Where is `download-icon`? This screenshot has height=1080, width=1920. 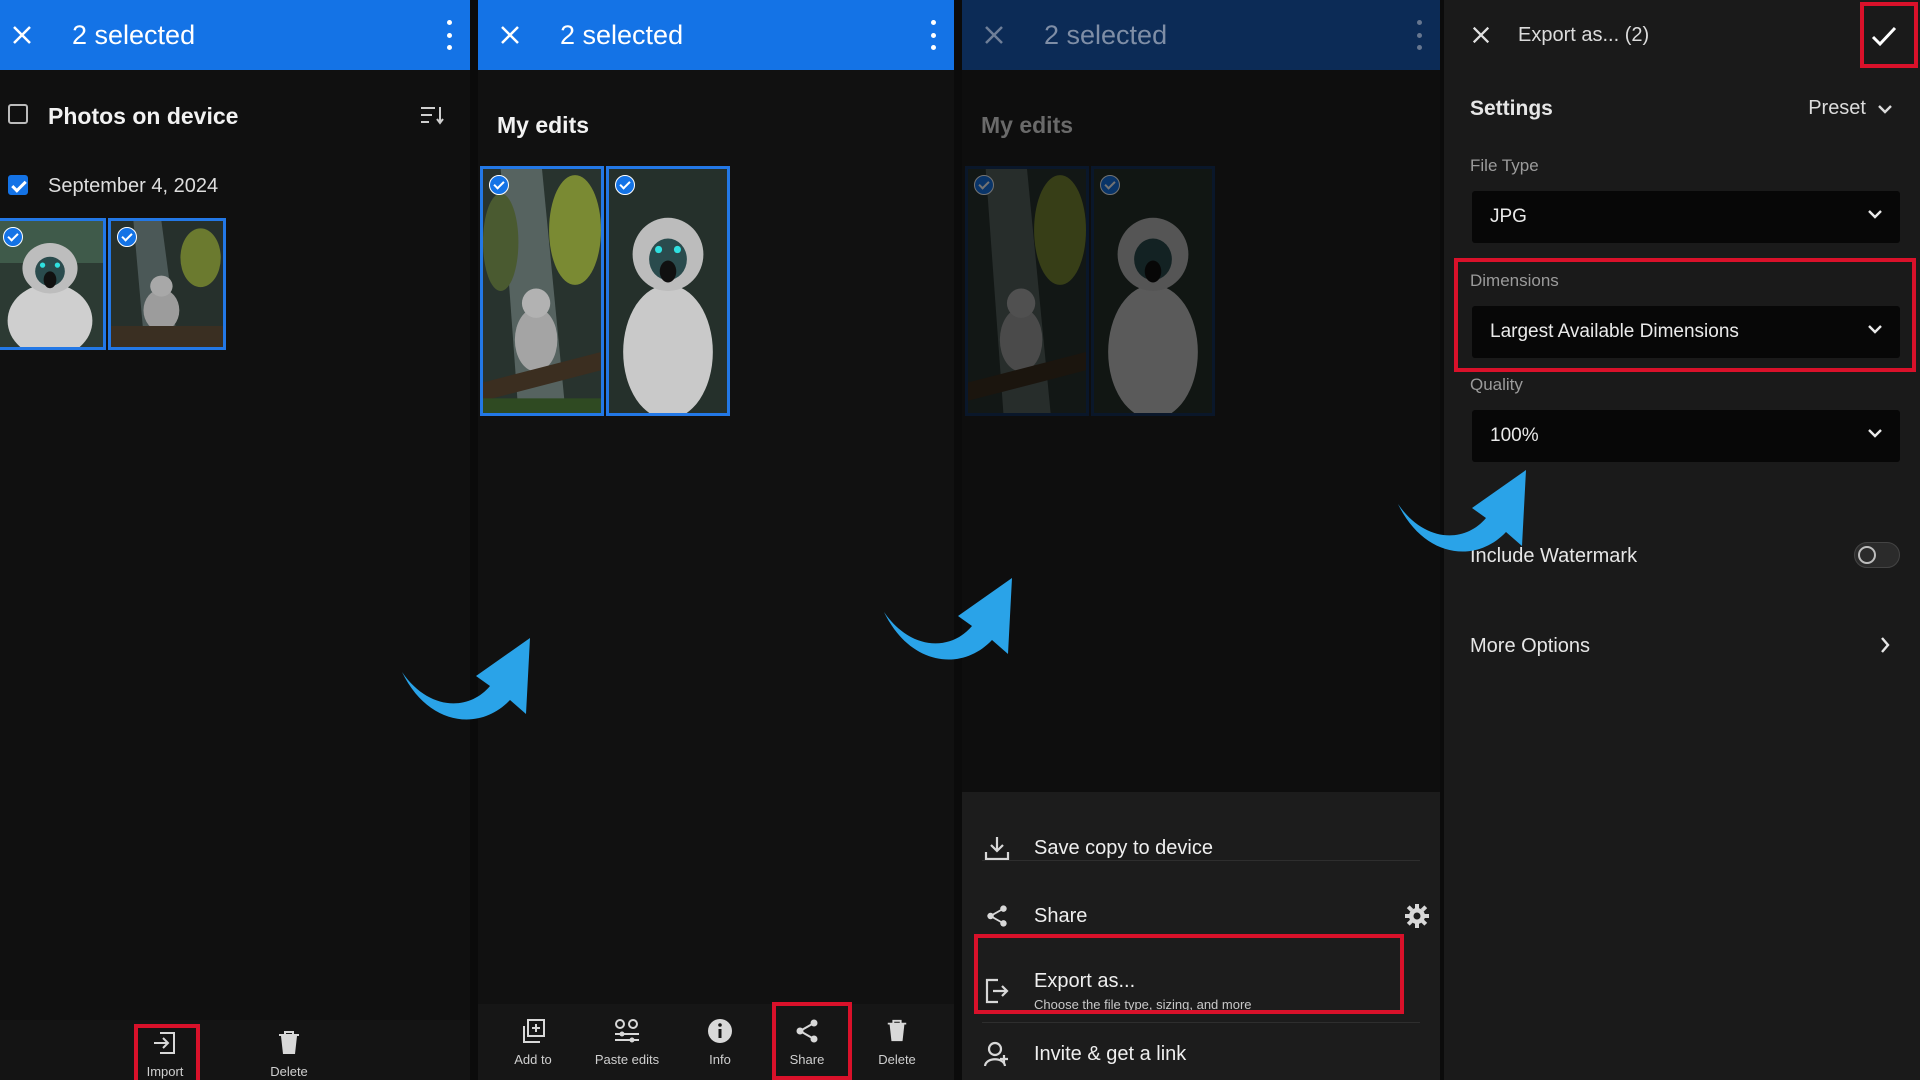 download-icon is located at coordinates (997, 849).